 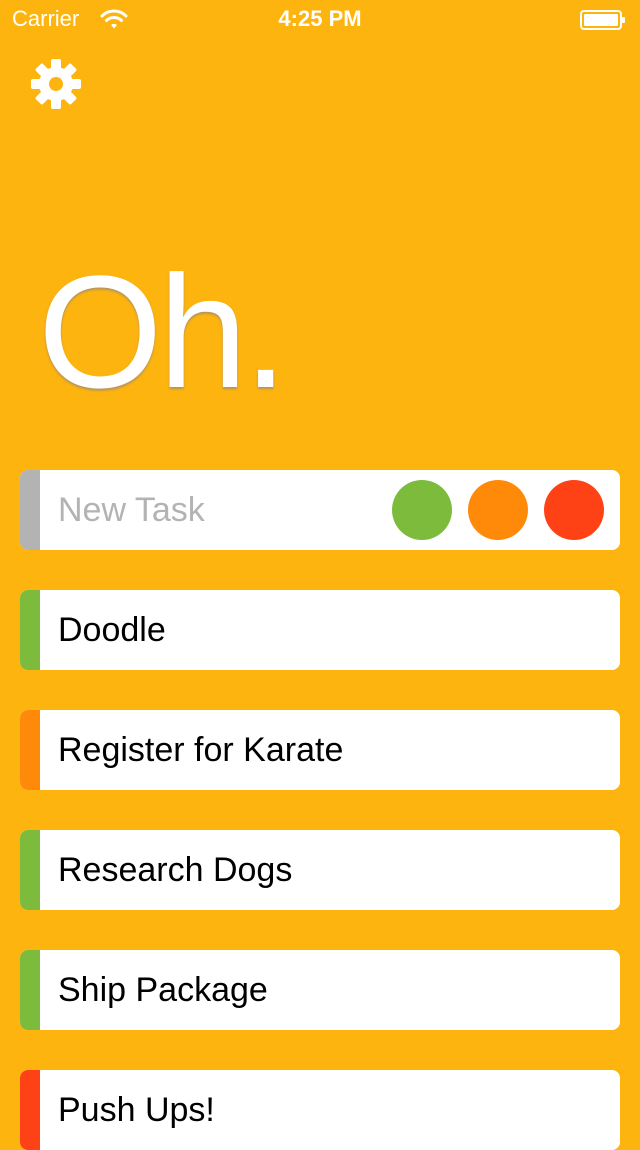 I want to click on task-item: Push Ups!, so click(x=320, y=1110).